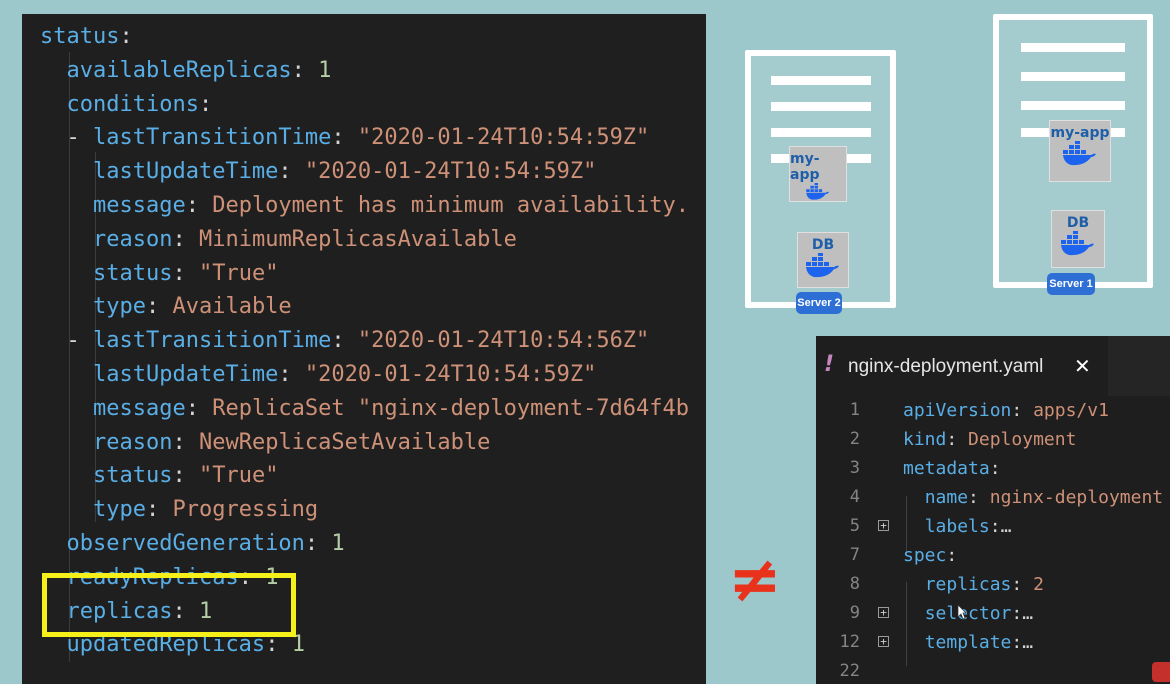 Image resolution: width=1170 pixels, height=684 pixels. What do you see at coordinates (245, 510) in the screenshot?
I see `yaml-value: Progressing` at bounding box center [245, 510].